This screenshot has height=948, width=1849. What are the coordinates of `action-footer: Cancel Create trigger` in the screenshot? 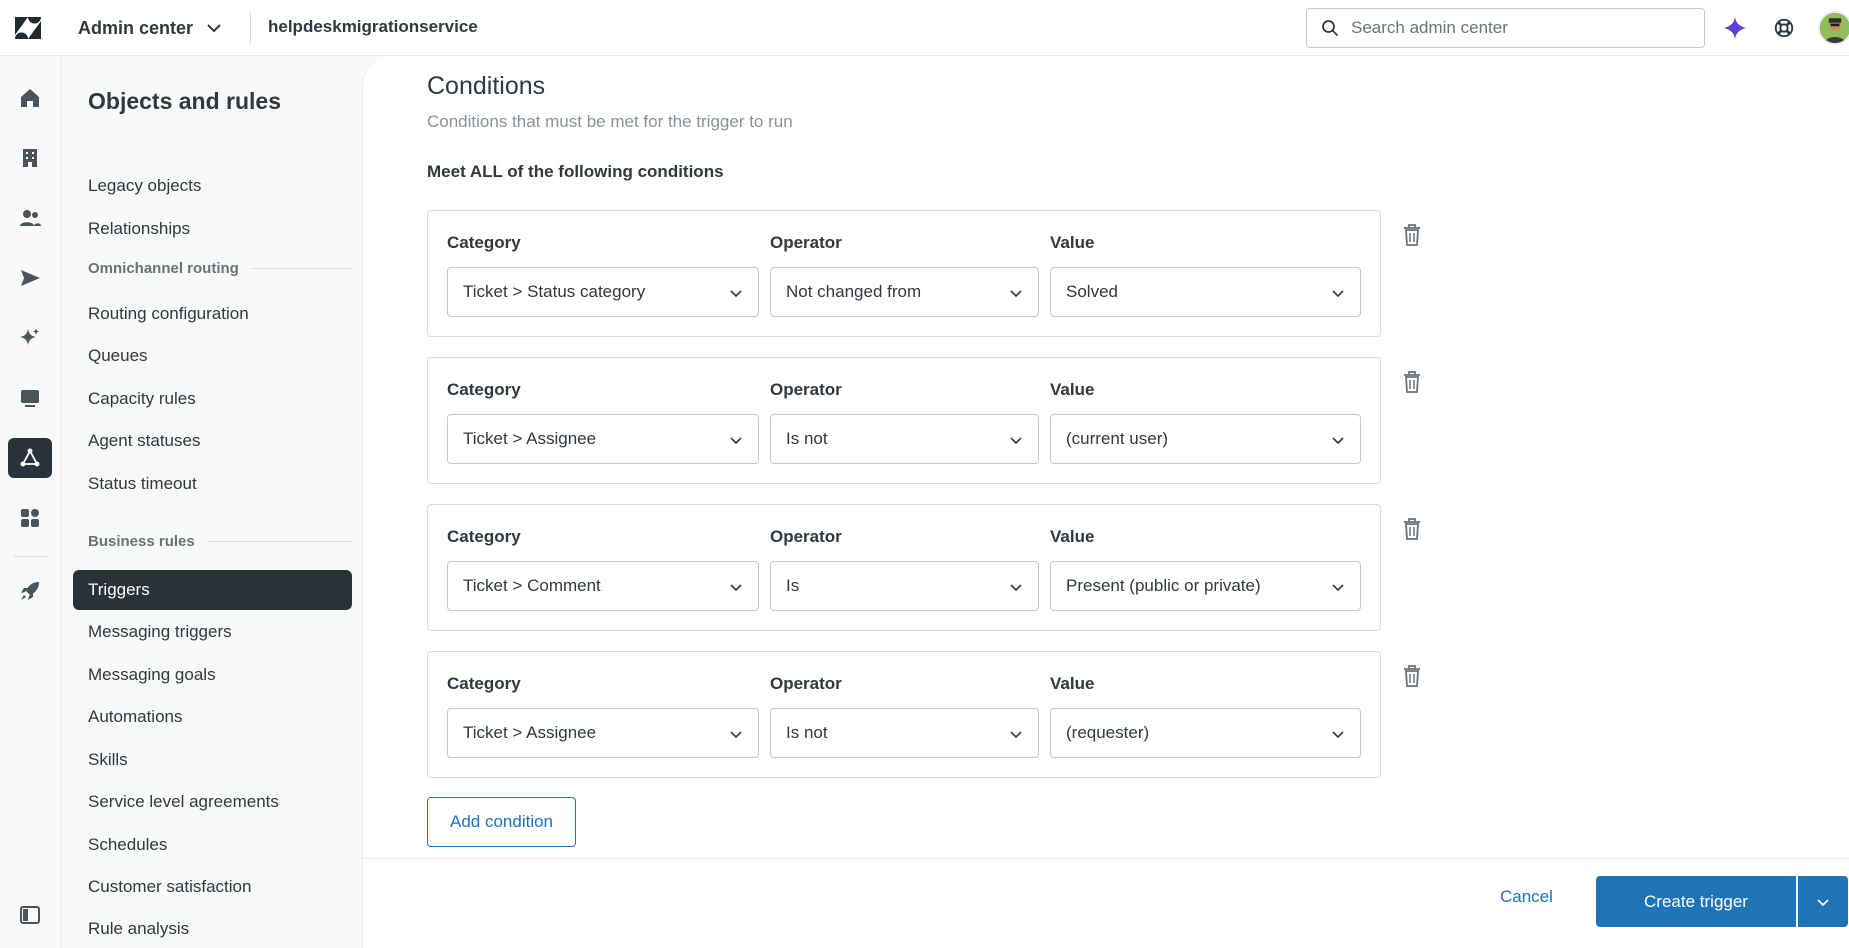 It's located at (1105, 903).